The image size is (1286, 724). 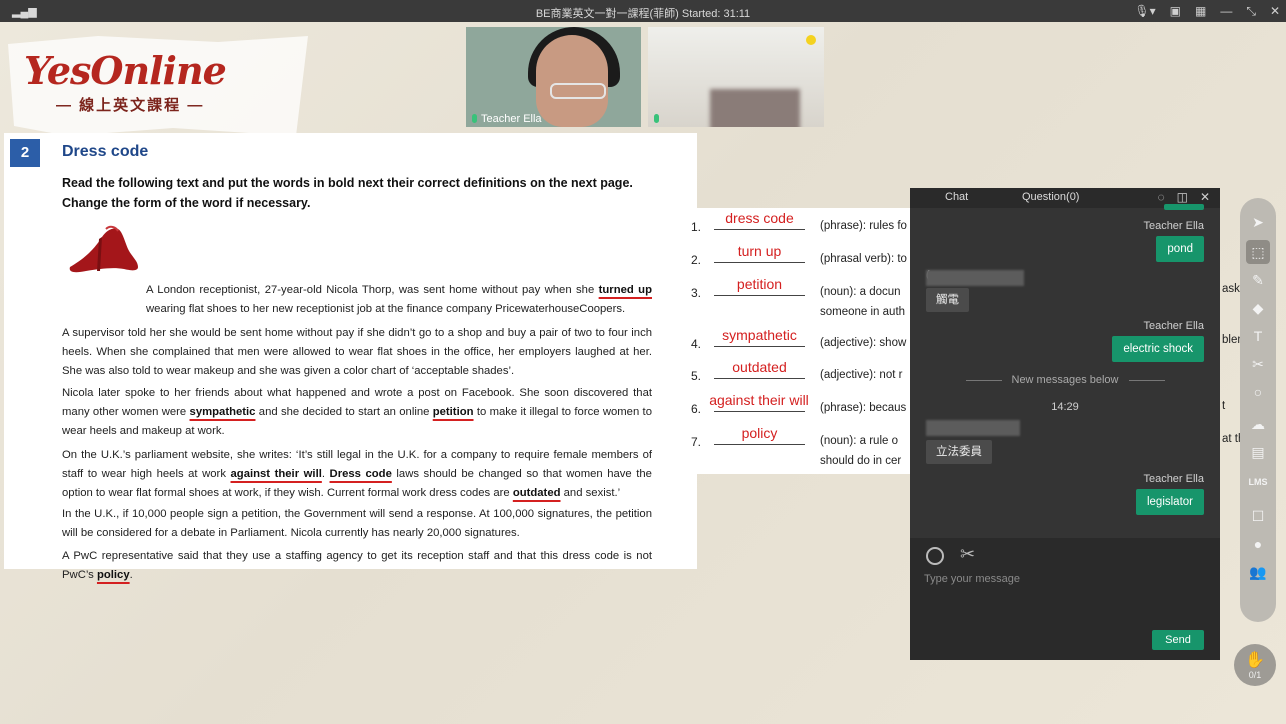 I want to click on def-number: 1., so click(x=696, y=227).